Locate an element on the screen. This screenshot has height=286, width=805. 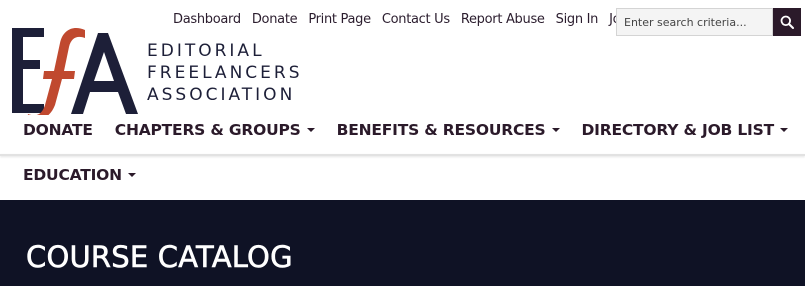
utility-link-report-abuse: Report Abuse is located at coordinates (503, 19).